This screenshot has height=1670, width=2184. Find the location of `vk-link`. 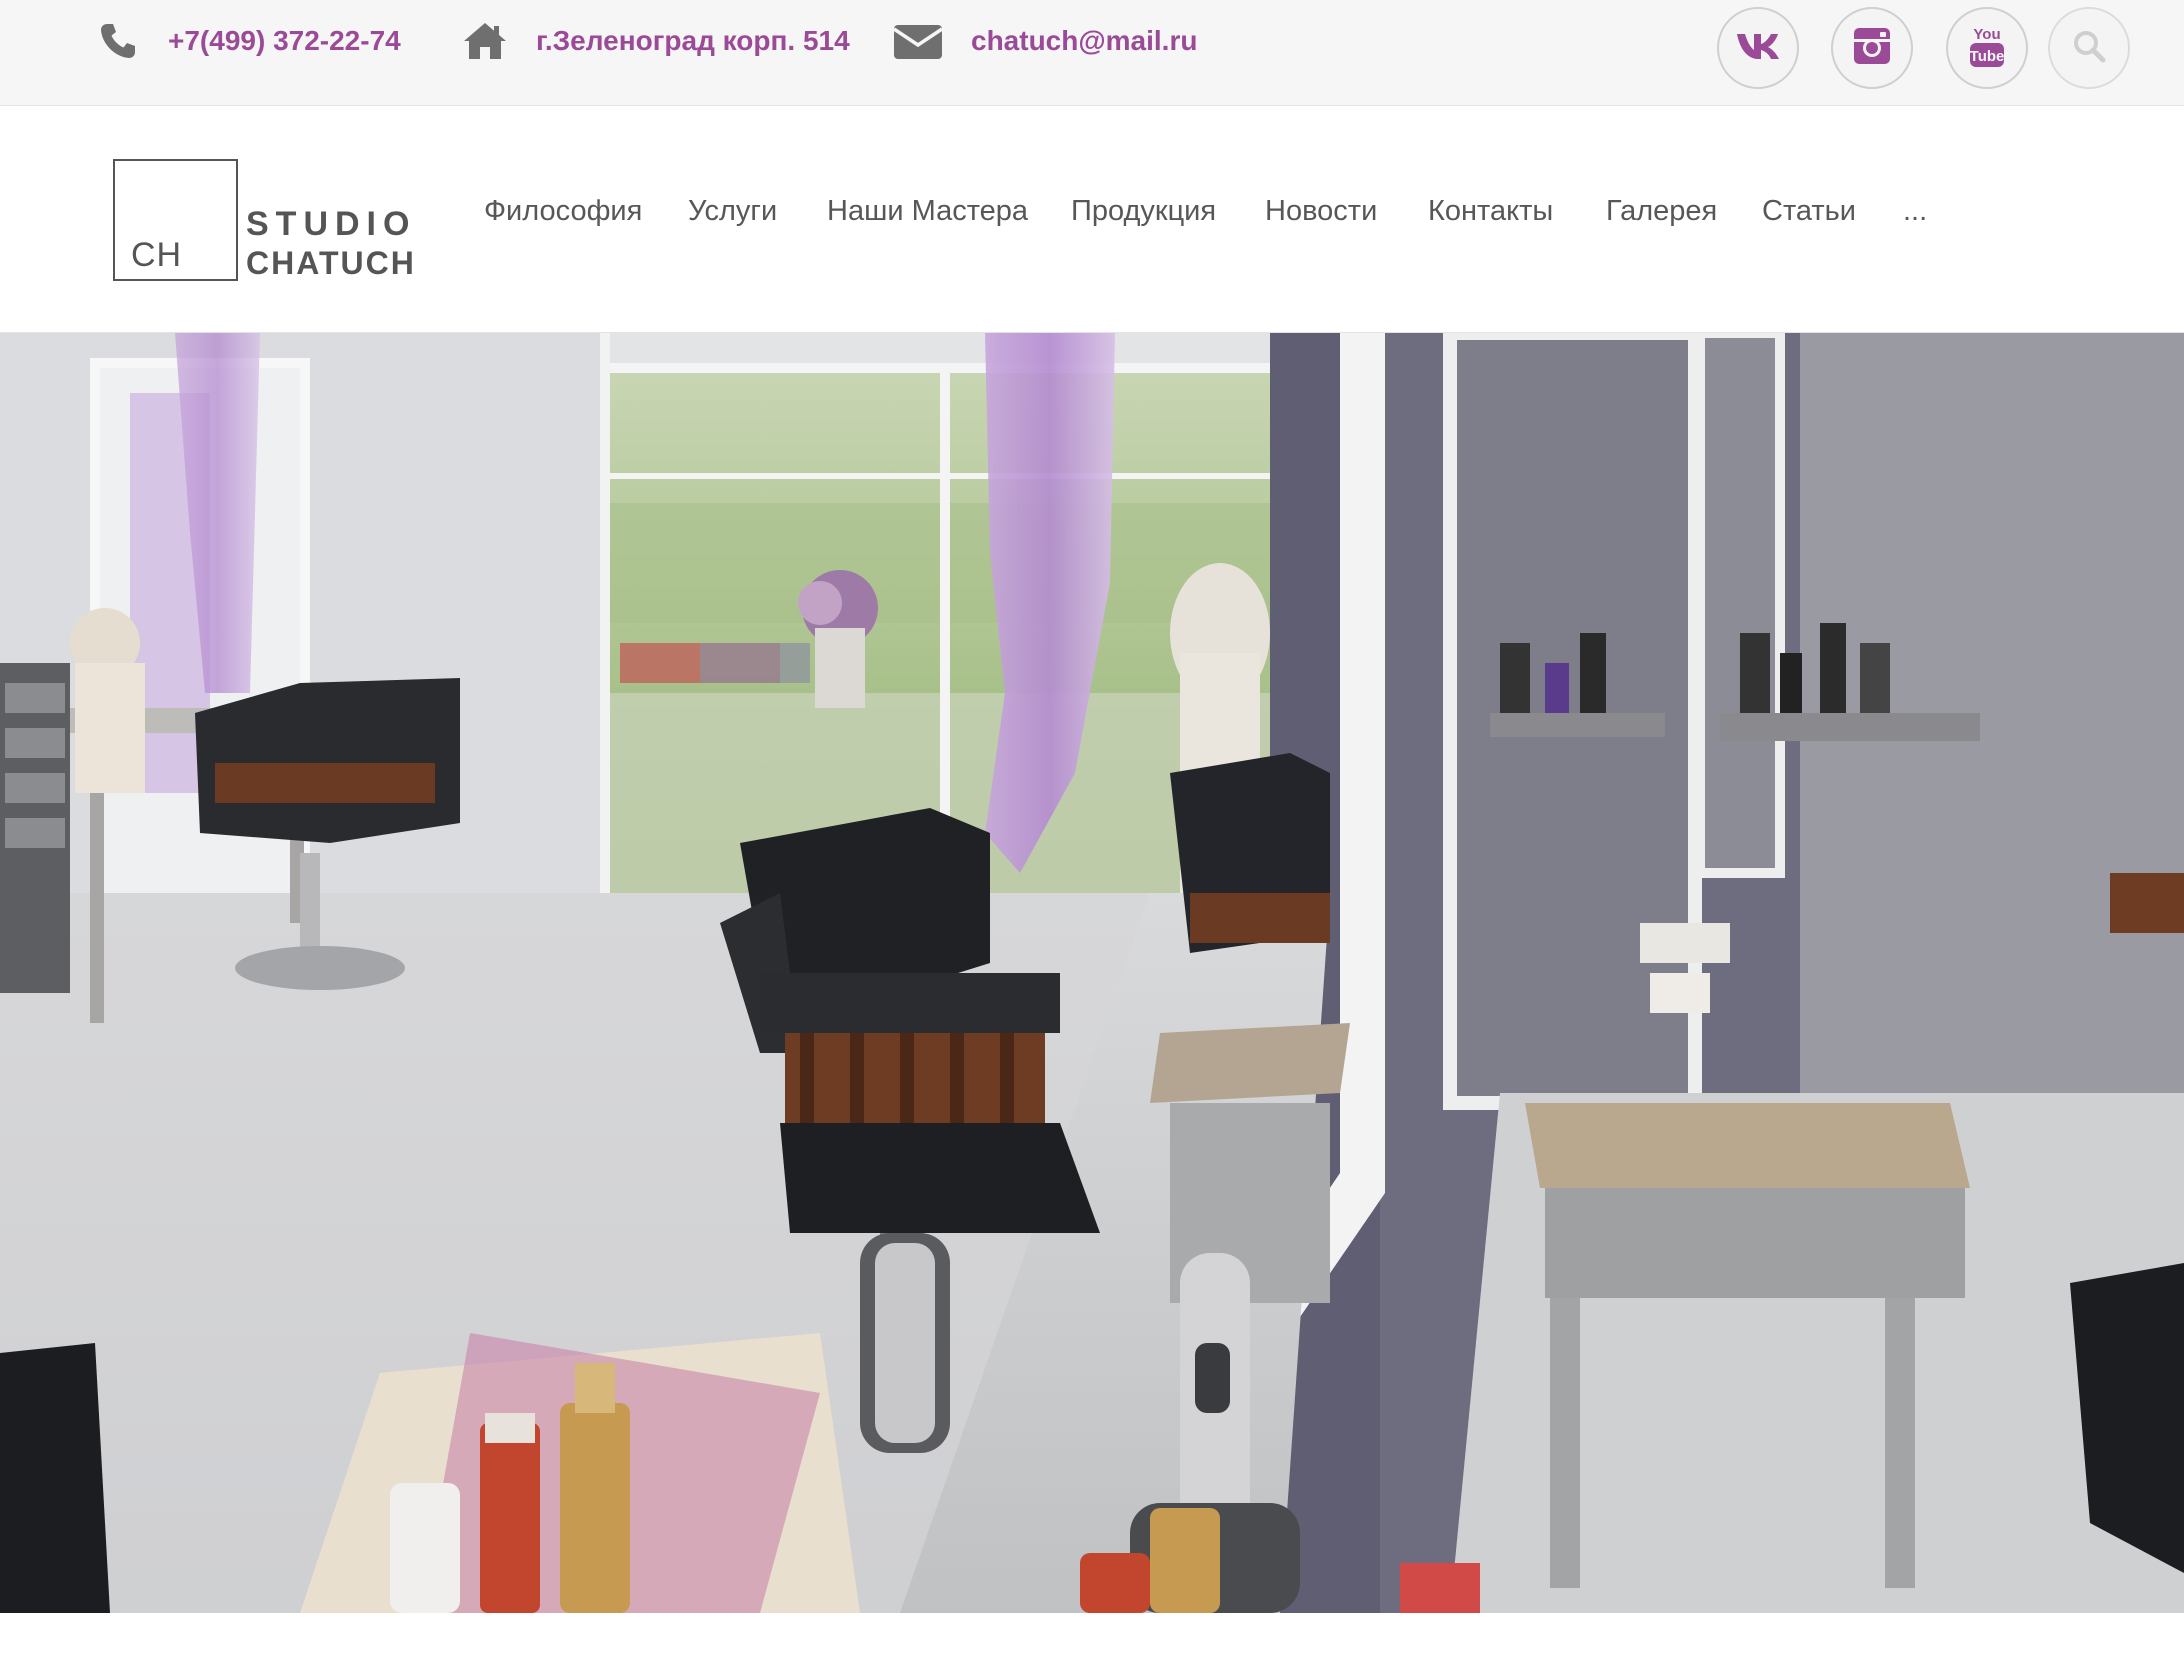

vk-link is located at coordinates (1758, 48).